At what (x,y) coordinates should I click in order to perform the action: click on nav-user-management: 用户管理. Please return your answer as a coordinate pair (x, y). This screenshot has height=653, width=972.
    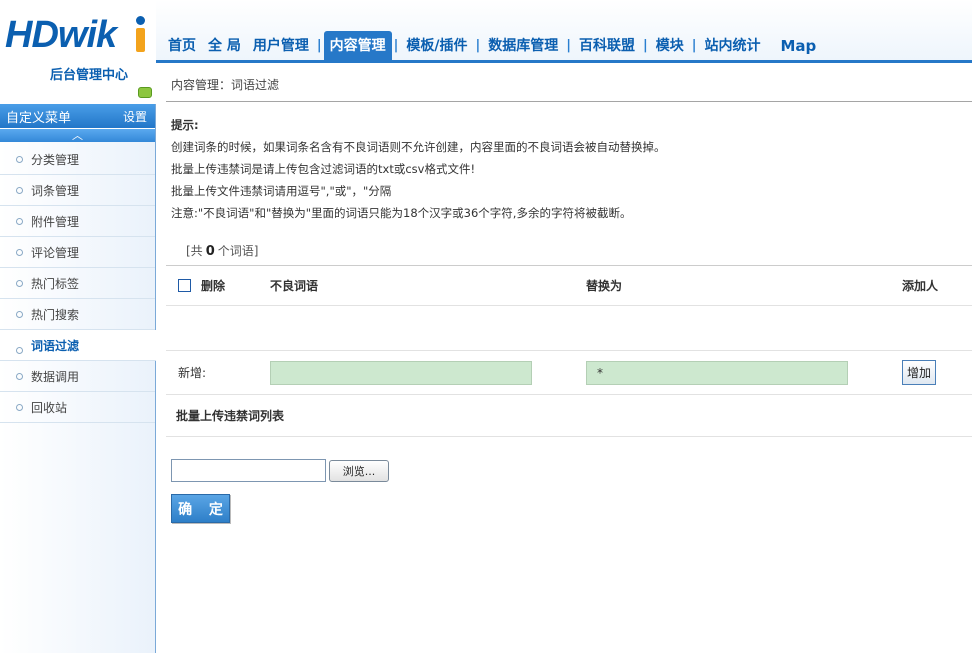
    Looking at the image, I should click on (281, 45).